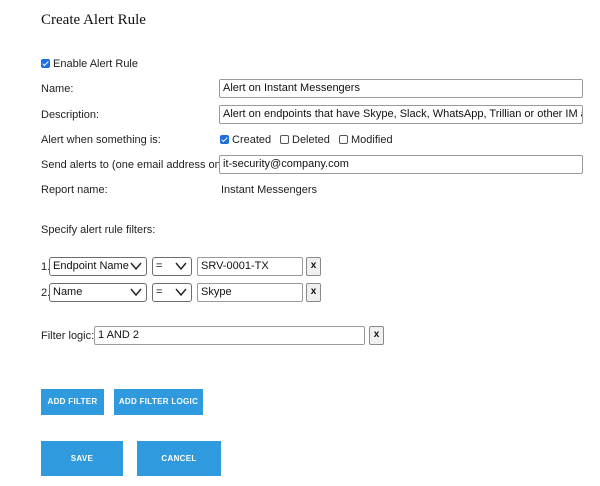 The height and width of the screenshot is (486, 600). What do you see at coordinates (313, 292) in the screenshot?
I see `filter-row-2-remove-button: x` at bounding box center [313, 292].